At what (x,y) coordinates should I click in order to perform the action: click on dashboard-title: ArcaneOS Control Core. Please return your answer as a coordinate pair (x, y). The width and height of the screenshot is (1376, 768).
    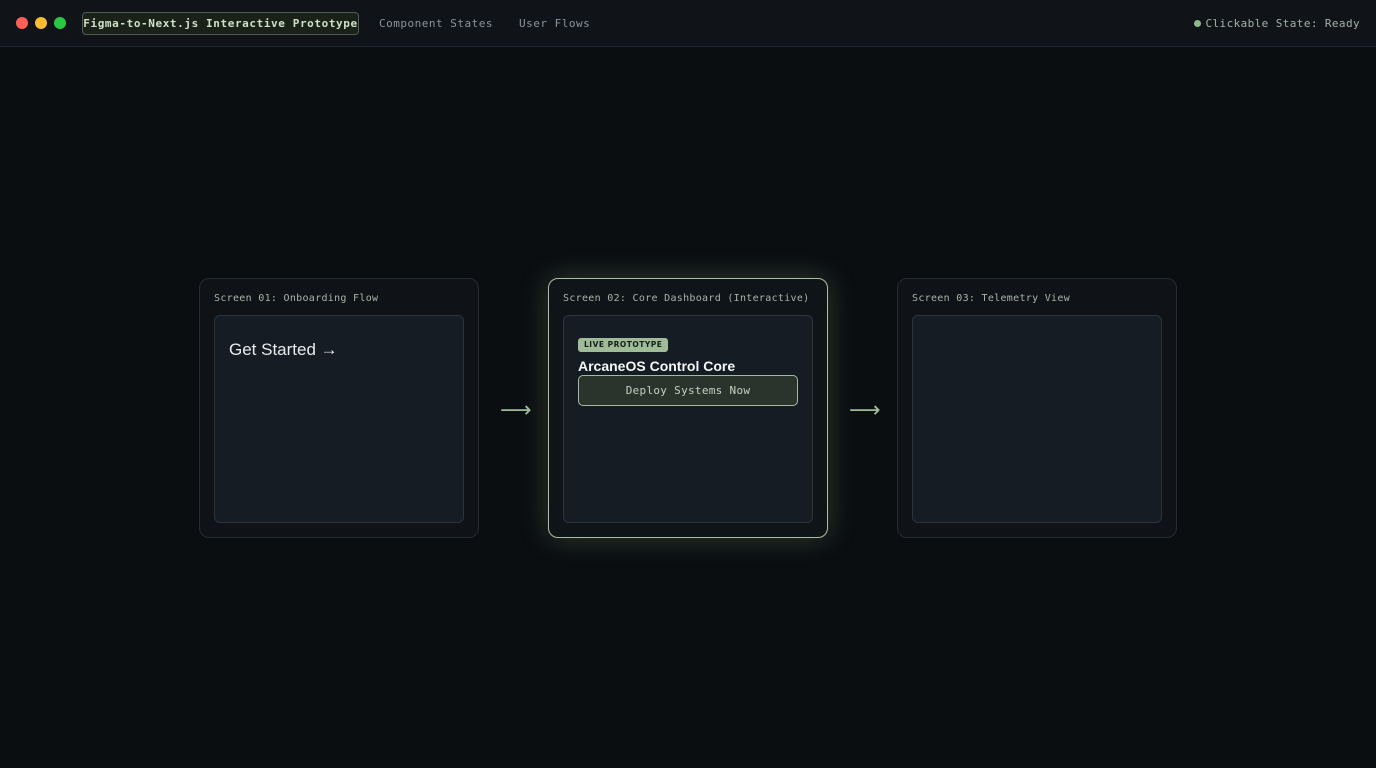
    Looking at the image, I should click on (657, 366).